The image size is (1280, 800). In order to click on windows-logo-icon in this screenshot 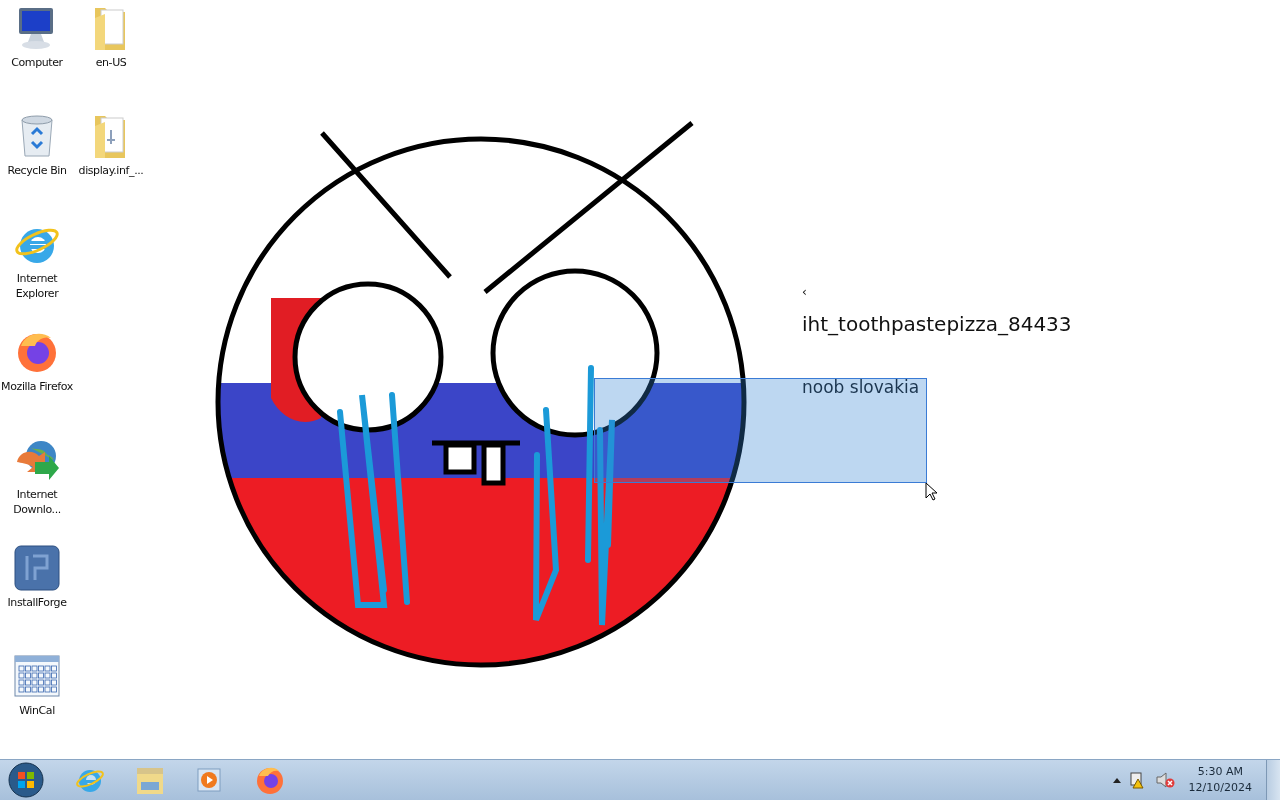, I will do `click(26, 780)`.